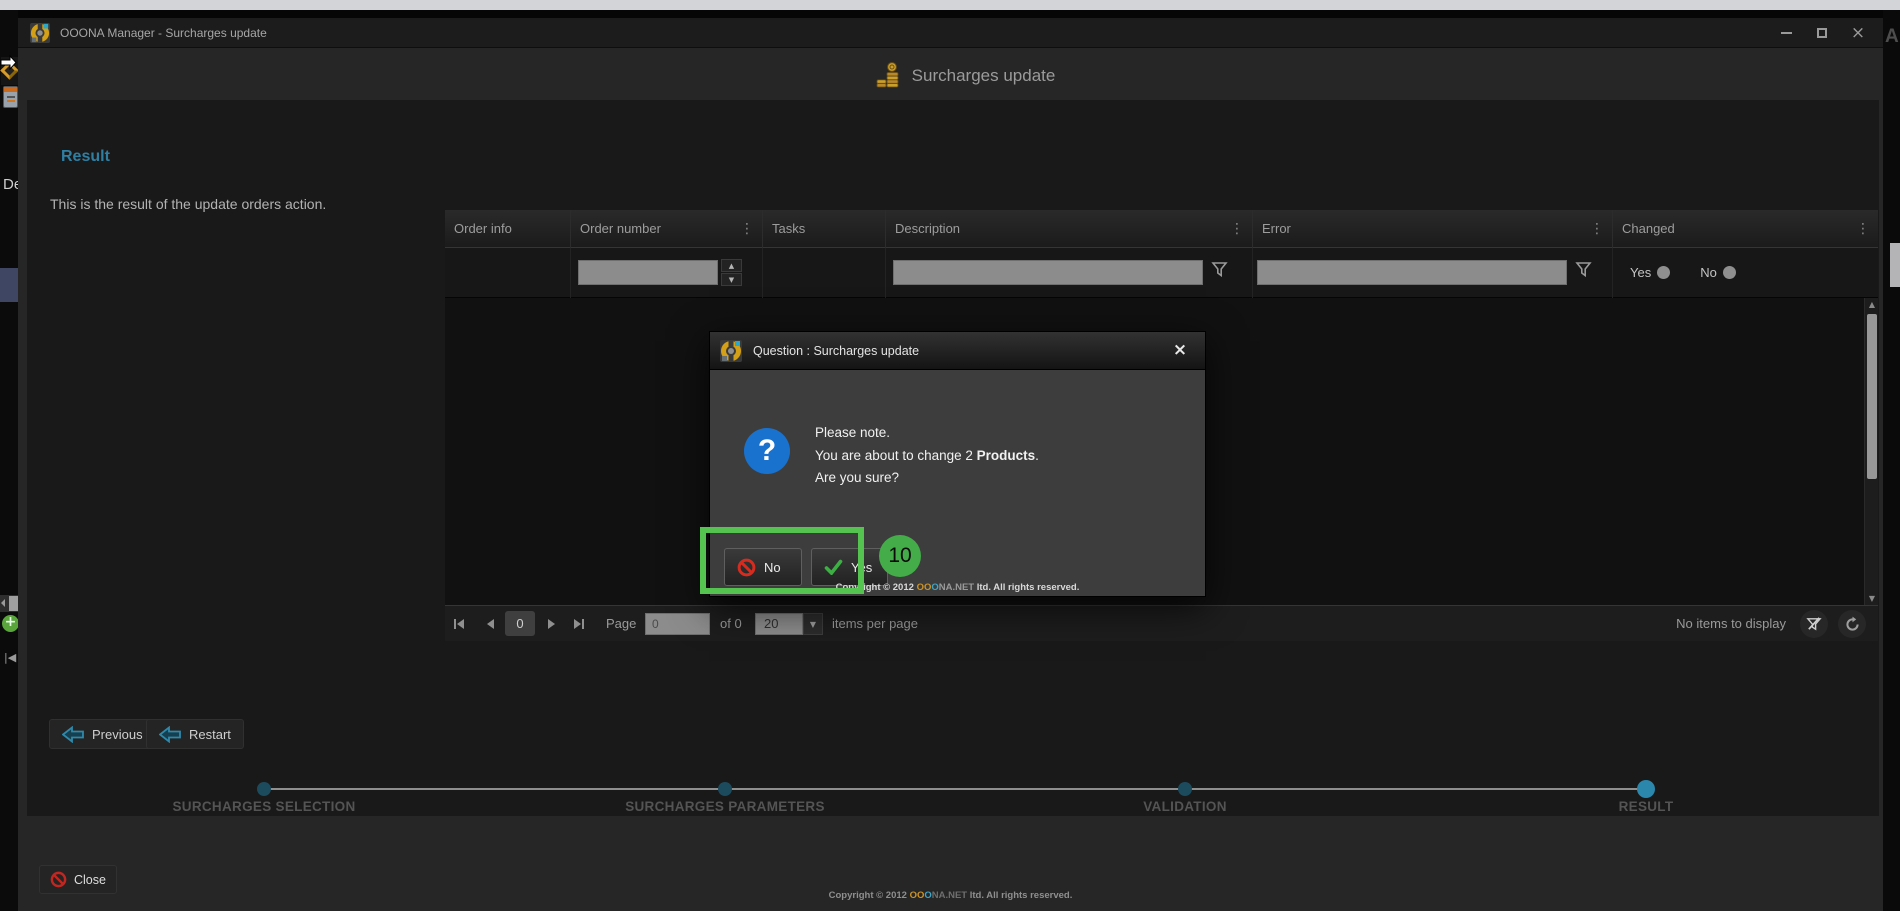 This screenshot has width=1900, height=911. I want to click on step-label-surcharges-parameters: SURCHARGES PARAMETERS, so click(725, 806).